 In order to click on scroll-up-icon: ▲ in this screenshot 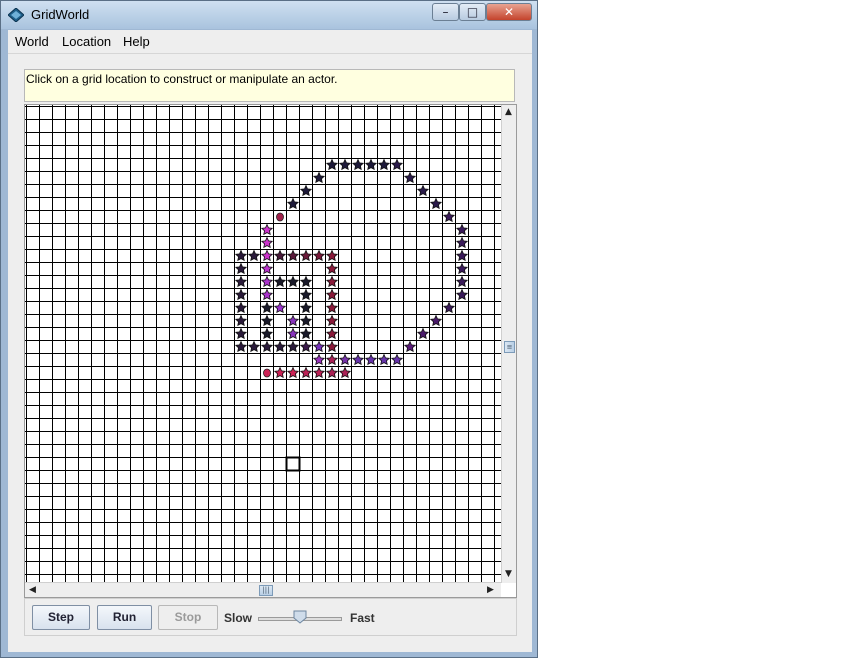, I will do `click(508, 112)`.